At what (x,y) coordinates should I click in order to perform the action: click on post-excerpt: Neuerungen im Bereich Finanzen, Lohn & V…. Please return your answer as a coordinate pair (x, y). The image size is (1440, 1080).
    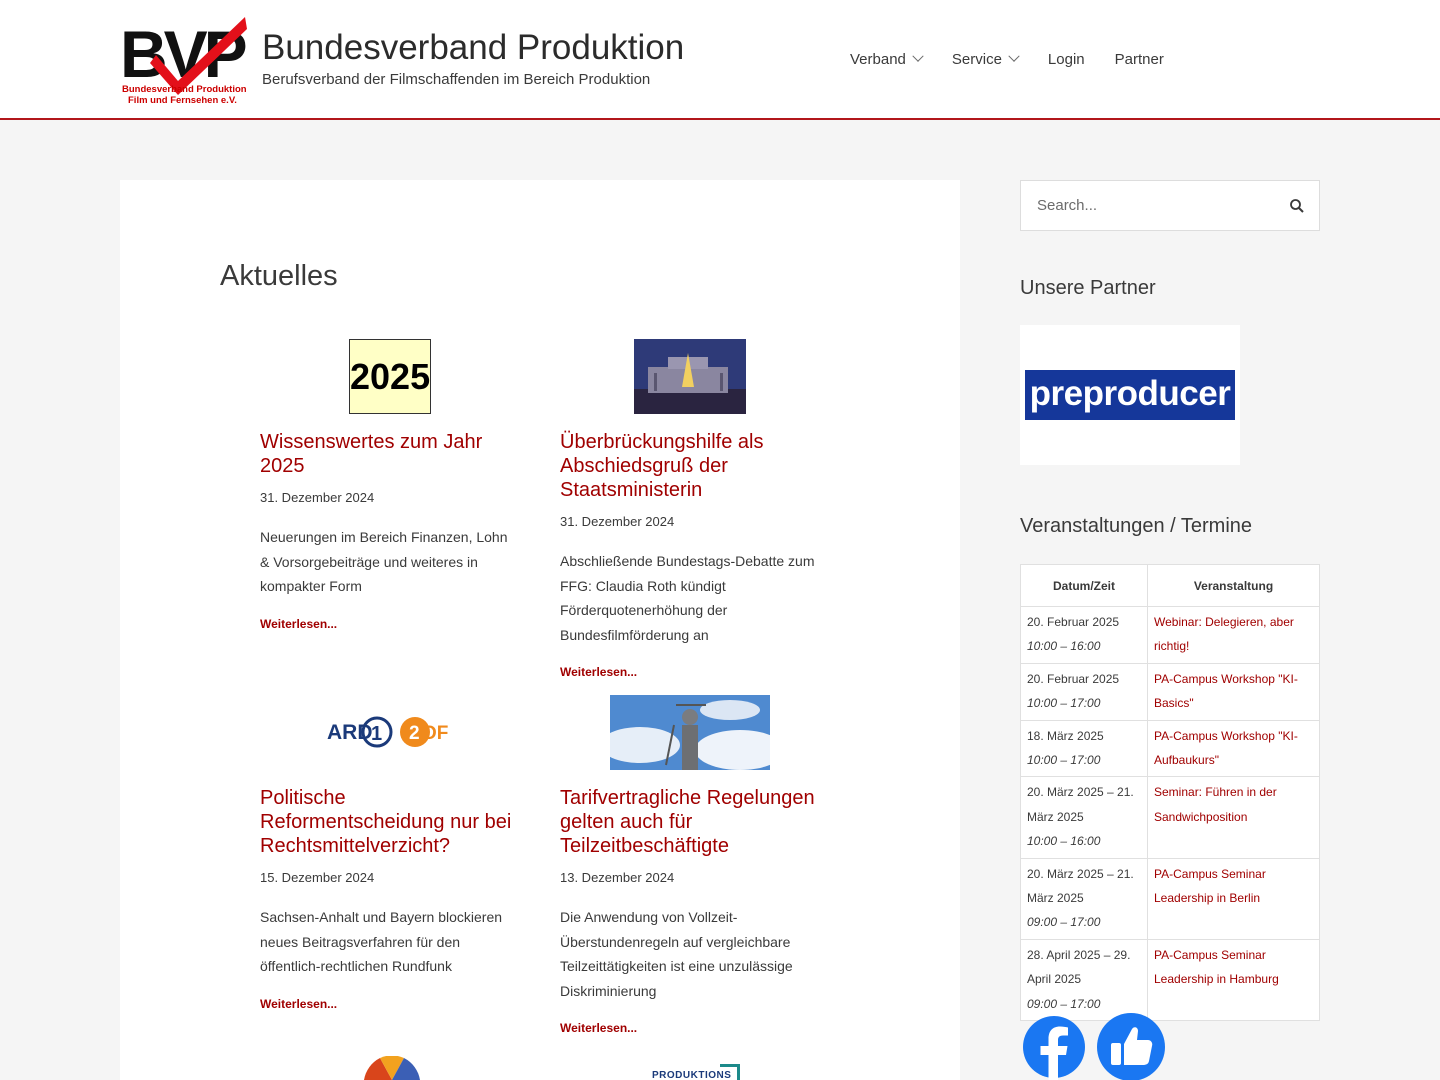
    Looking at the image, I should click on (384, 561).